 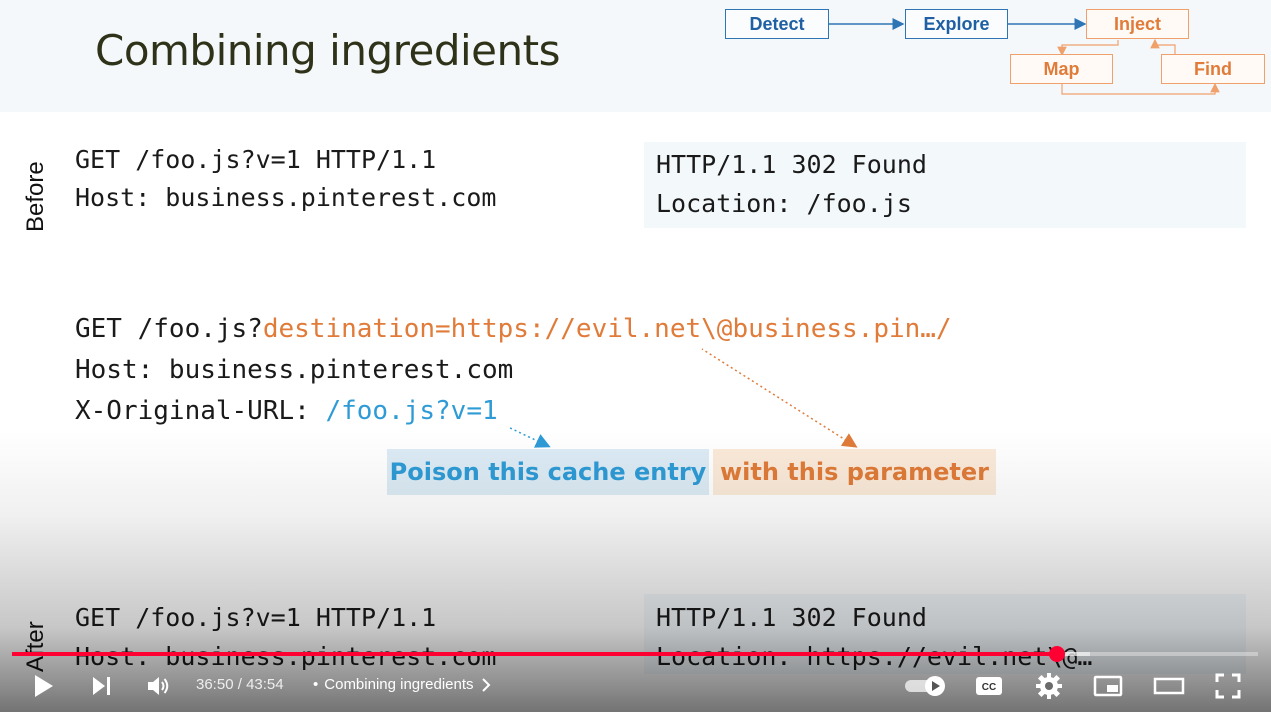 I want to click on progress-played, so click(x=535, y=654).